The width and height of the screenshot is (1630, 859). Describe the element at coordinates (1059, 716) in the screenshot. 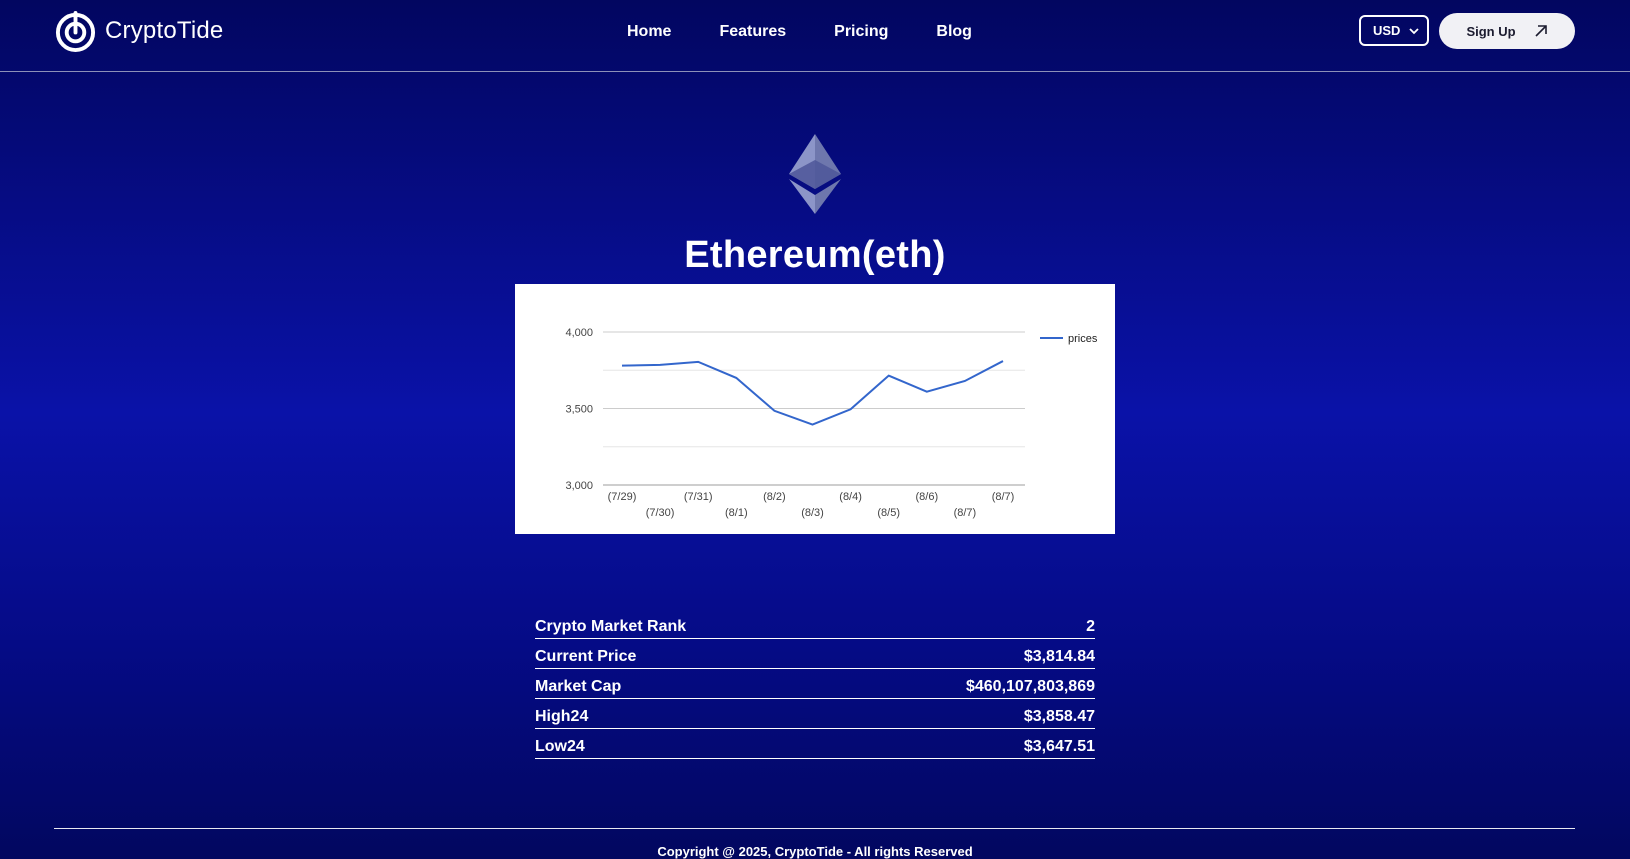

I see `stat-value: $3,858.47` at that location.